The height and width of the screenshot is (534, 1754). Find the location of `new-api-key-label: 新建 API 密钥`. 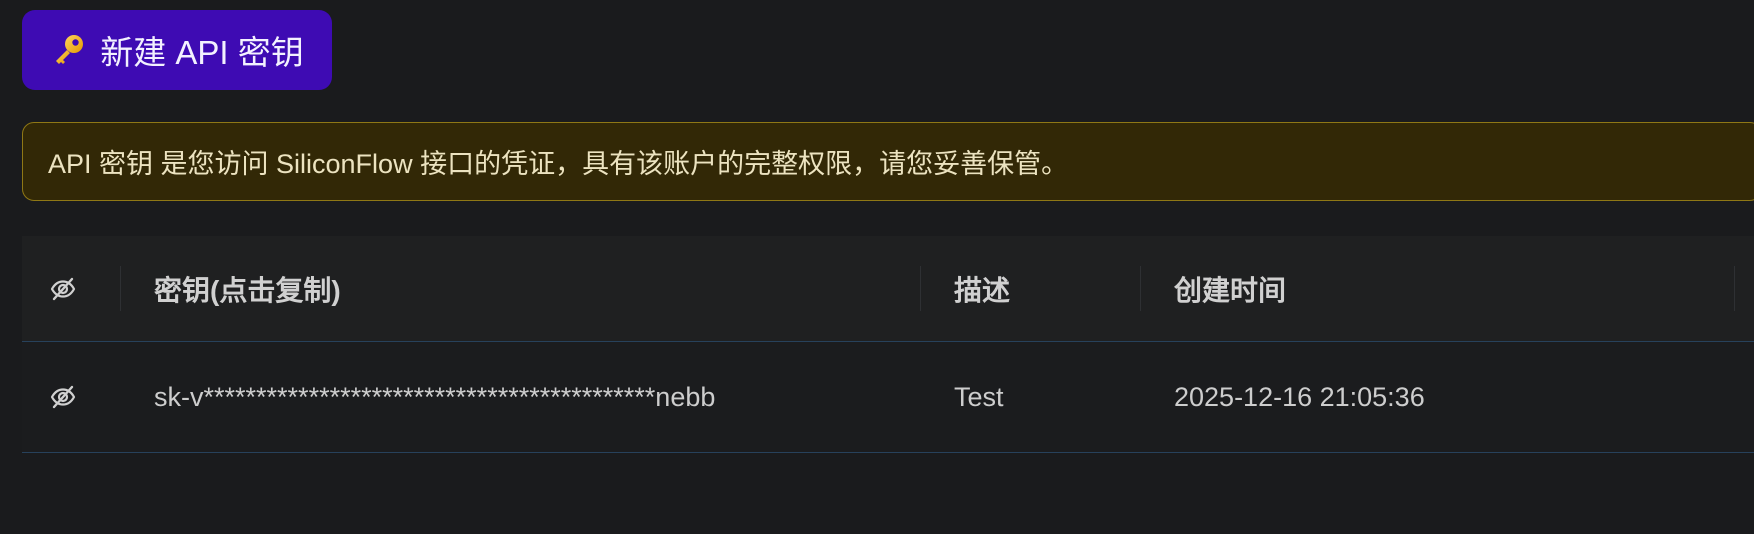

new-api-key-label: 新建 API 密钥 is located at coordinates (202, 52).